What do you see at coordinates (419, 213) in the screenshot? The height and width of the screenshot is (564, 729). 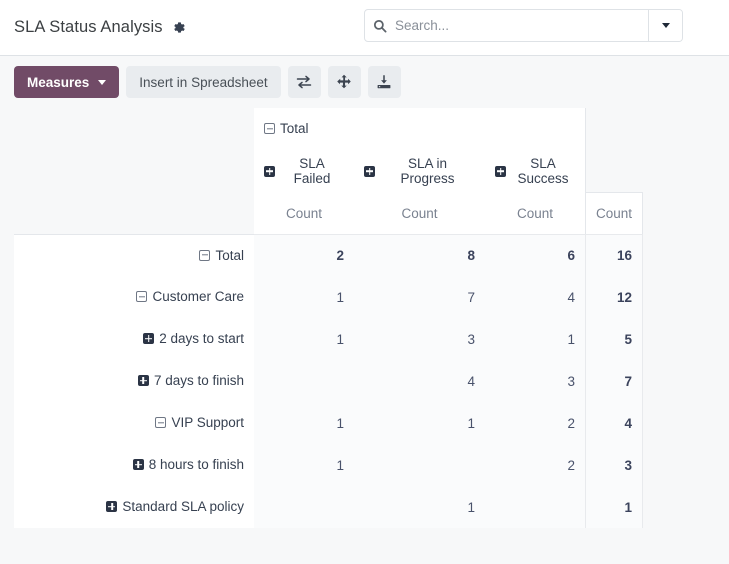 I see `measure-header-sla-in-progress: Count` at bounding box center [419, 213].